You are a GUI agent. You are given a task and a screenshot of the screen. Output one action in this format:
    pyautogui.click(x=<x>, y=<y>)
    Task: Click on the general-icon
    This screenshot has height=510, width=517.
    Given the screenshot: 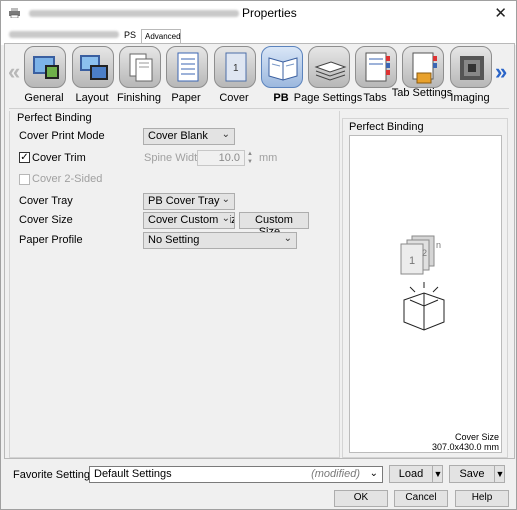 What is the action you would take?
    pyautogui.click(x=45, y=67)
    